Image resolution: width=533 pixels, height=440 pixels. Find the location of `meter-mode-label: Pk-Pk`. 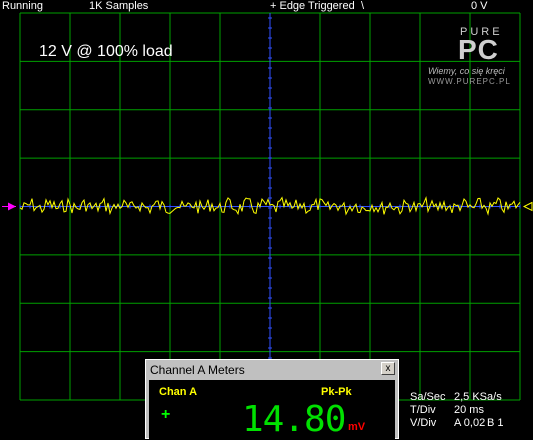

meter-mode-label: Pk-Pk is located at coordinates (336, 392).